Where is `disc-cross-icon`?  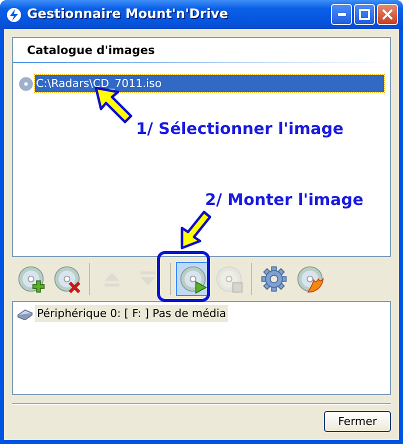
disc-cross-icon is located at coordinates (67, 279).